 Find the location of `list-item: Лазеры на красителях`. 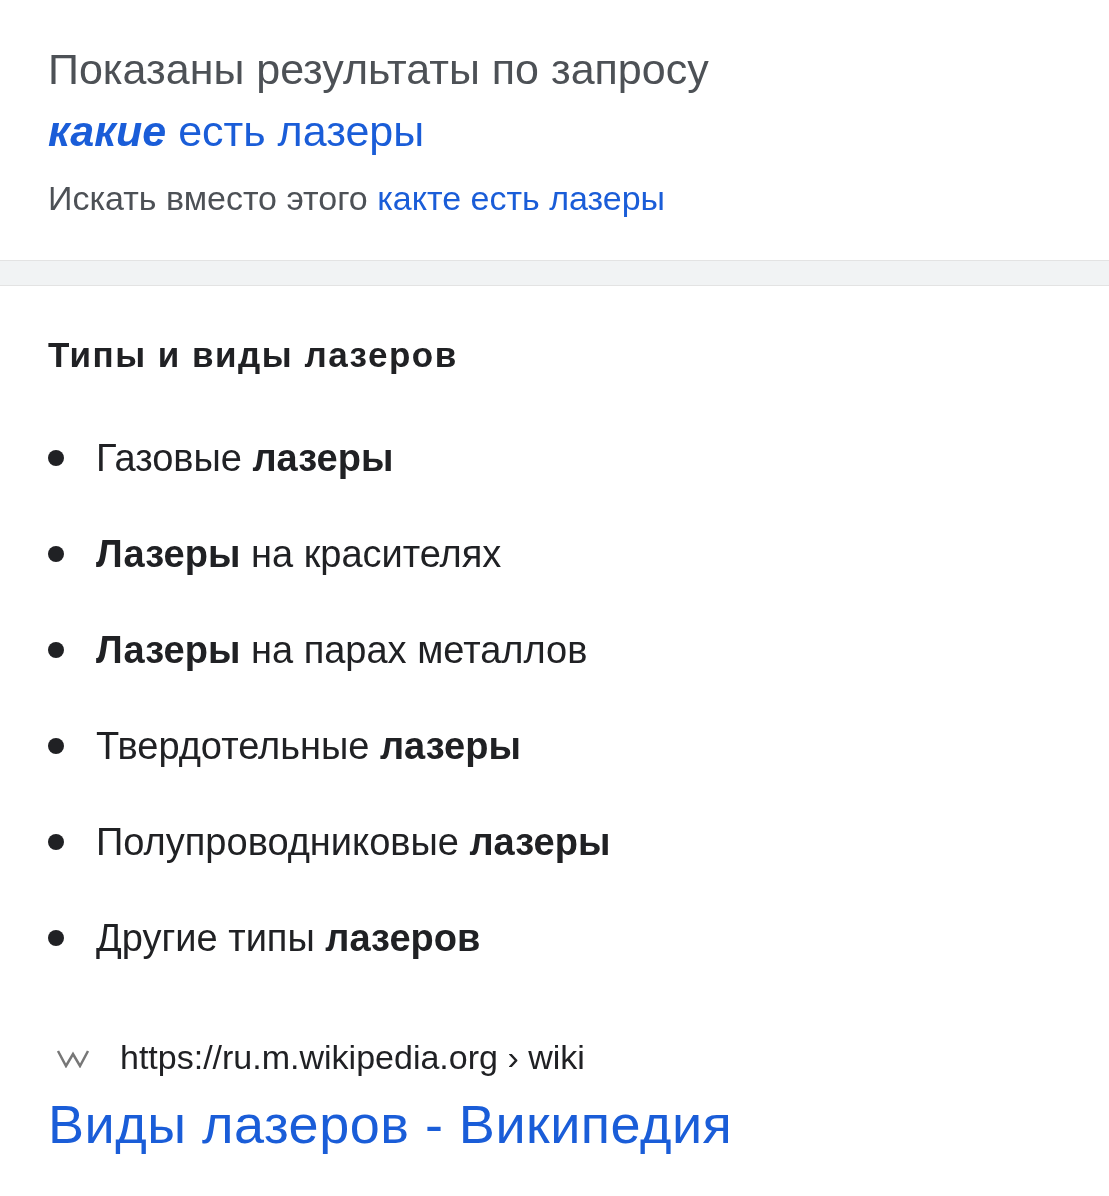

list-item: Лазеры на красителях is located at coordinates (299, 554).